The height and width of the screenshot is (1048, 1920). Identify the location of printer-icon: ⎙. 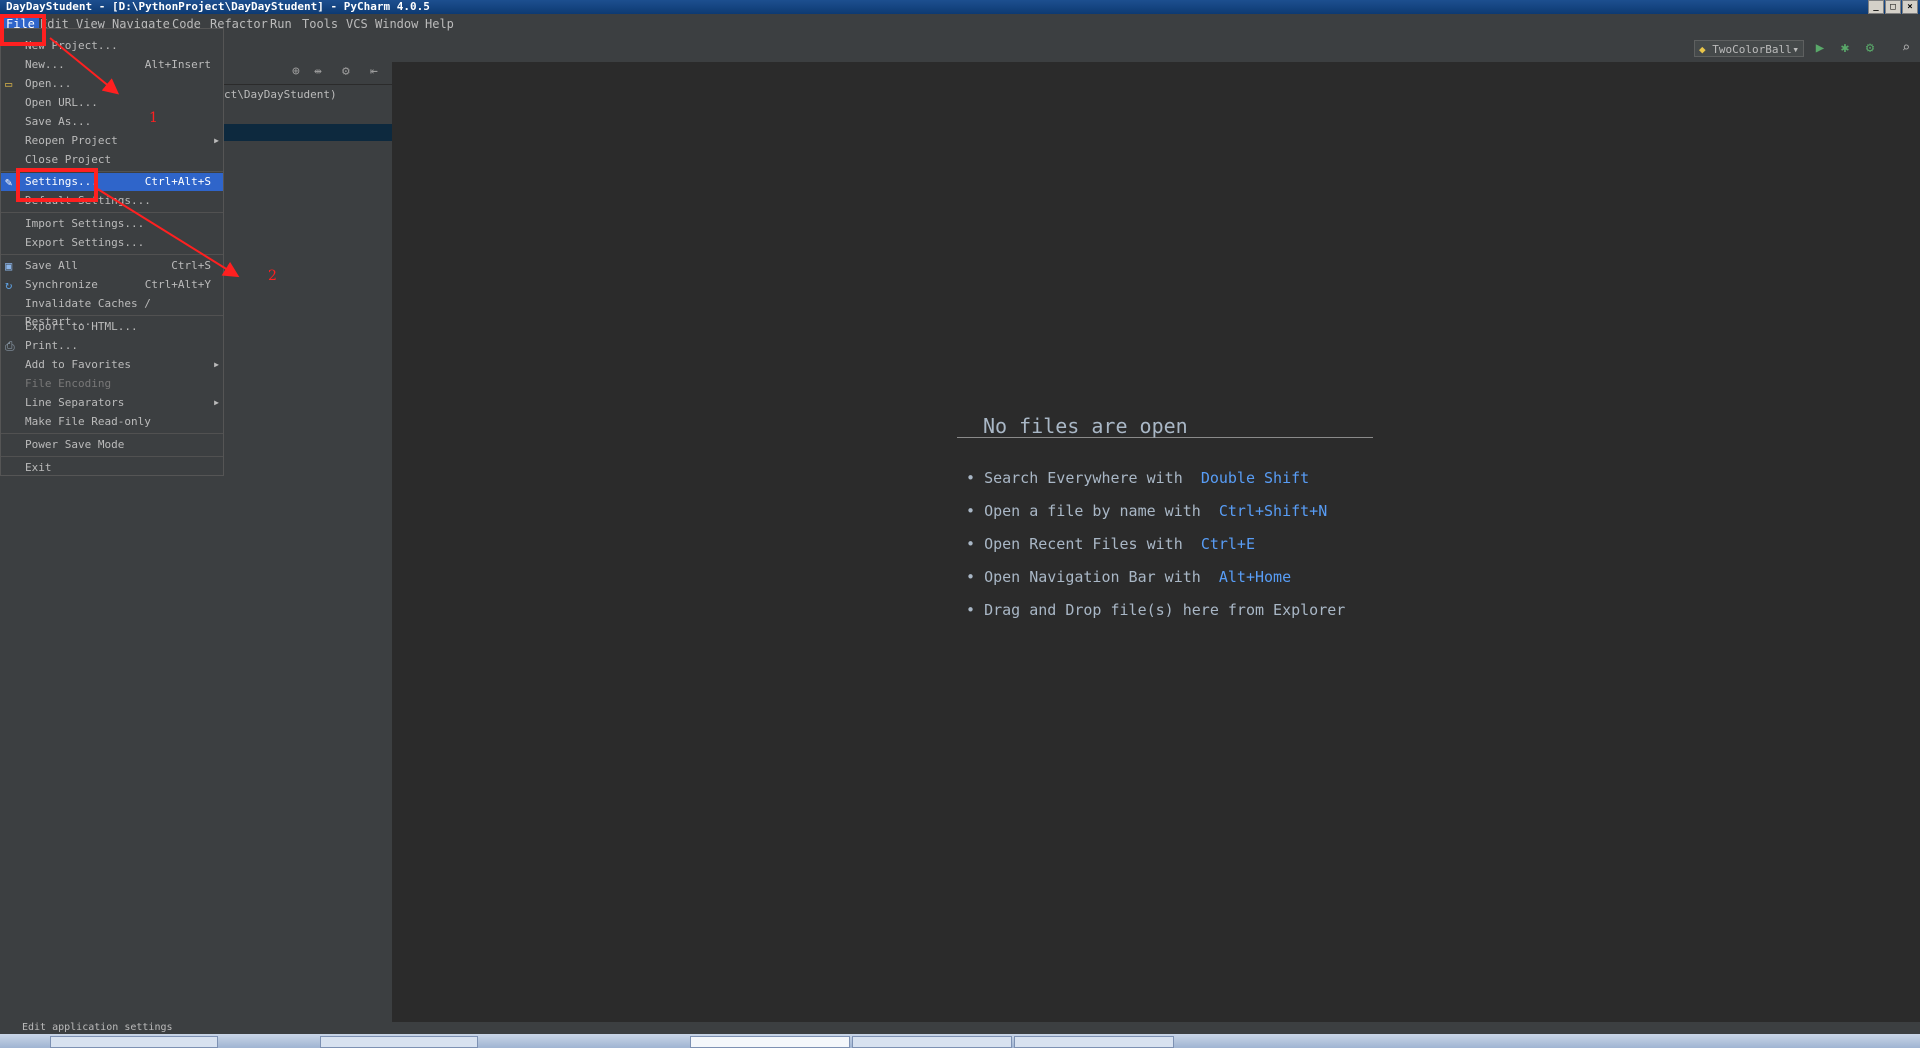
(10, 346).